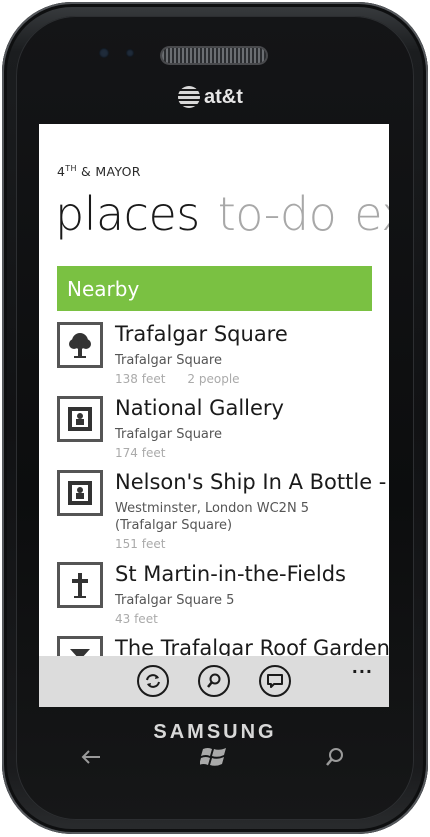 The height and width of the screenshot is (837, 430). I want to click on pivot-tab-explore: ex, so click(371, 214).